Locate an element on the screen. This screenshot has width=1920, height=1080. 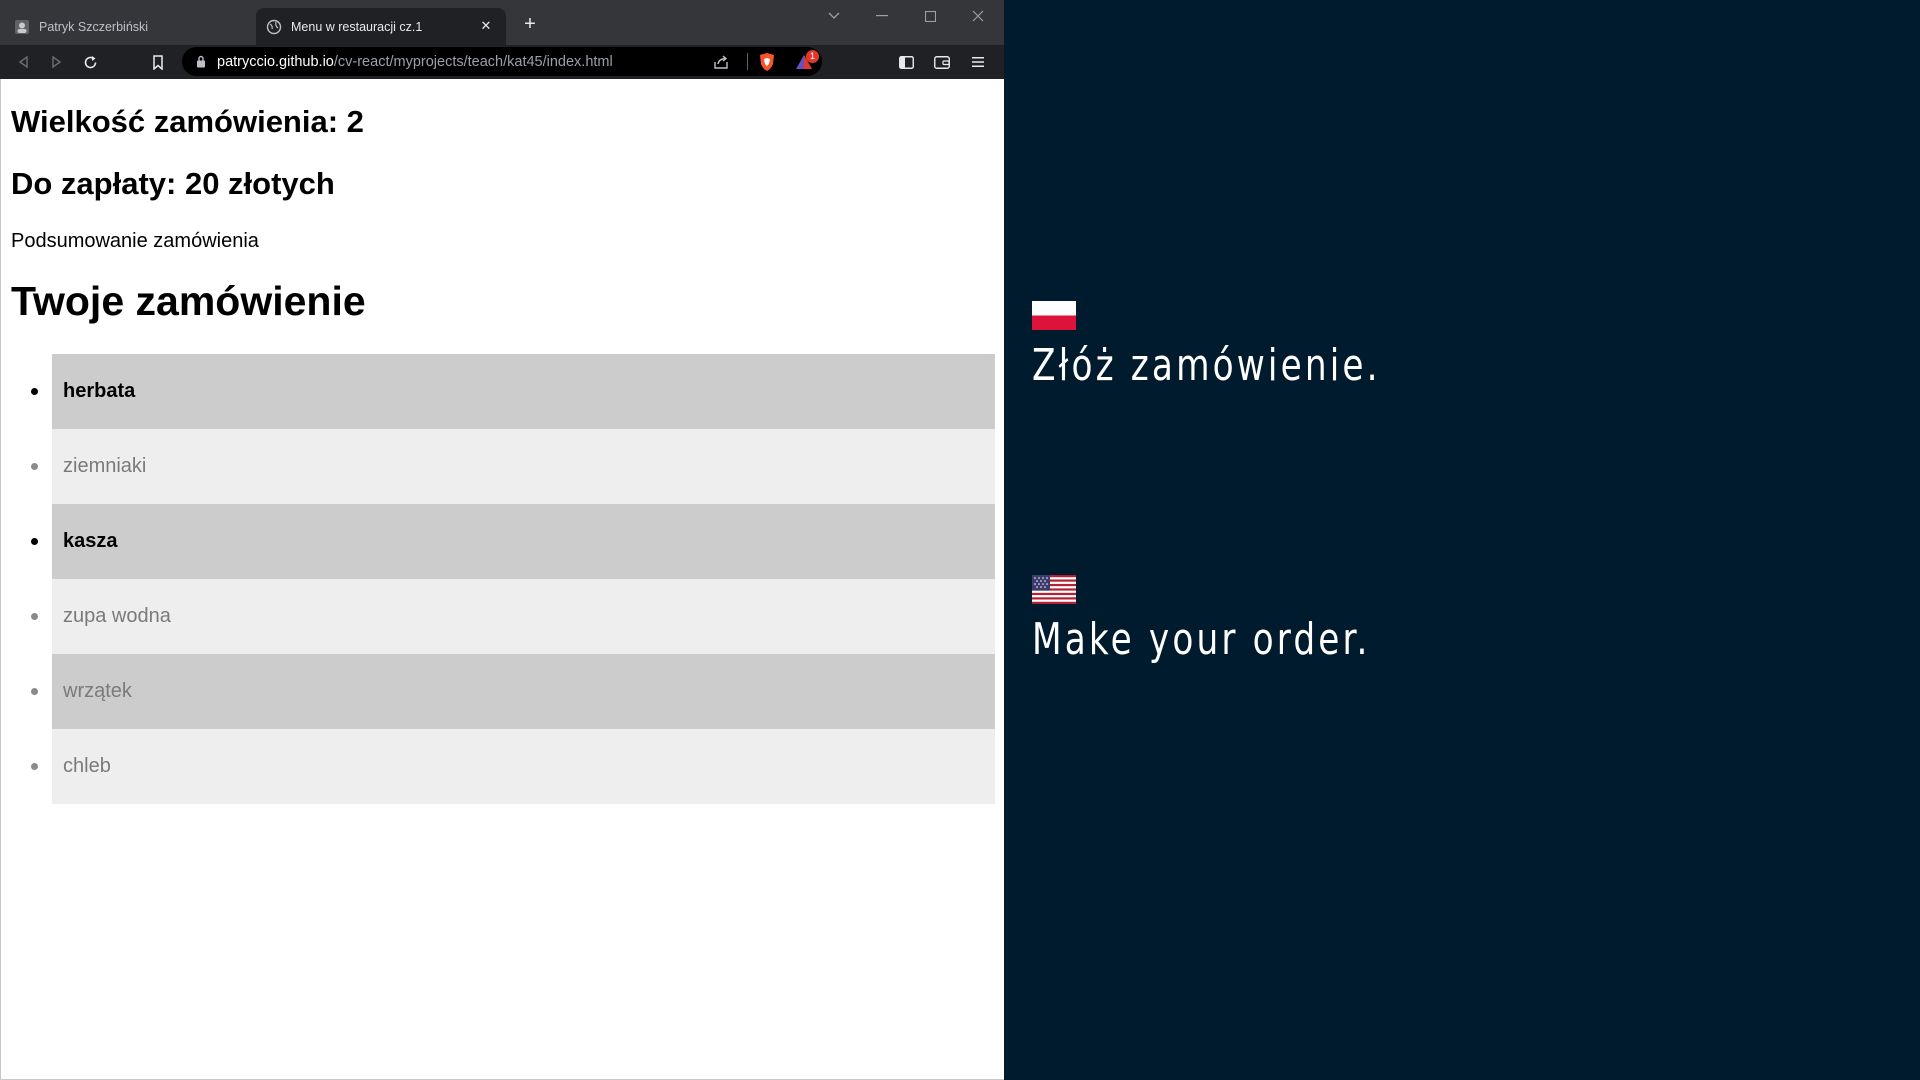
item-label: wrzątek is located at coordinates (97, 691).